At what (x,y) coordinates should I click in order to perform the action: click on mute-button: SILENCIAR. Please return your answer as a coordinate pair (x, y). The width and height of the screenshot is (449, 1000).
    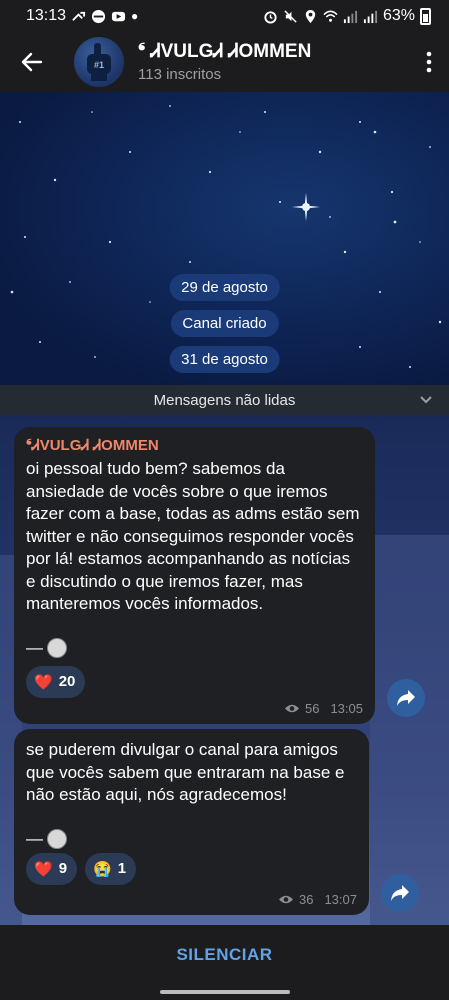
    Looking at the image, I should click on (224, 955).